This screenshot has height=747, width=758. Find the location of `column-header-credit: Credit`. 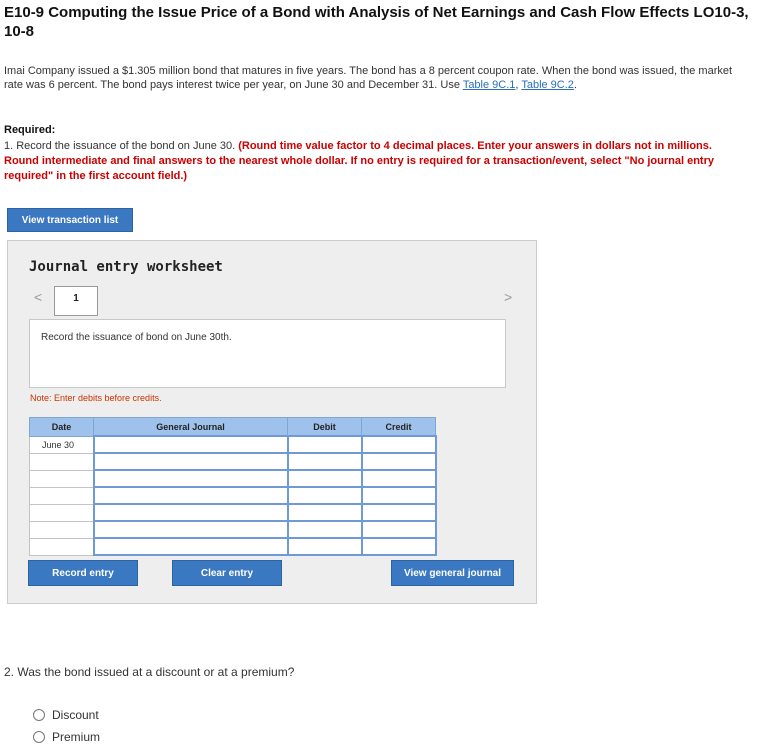

column-header-credit: Credit is located at coordinates (398, 427).